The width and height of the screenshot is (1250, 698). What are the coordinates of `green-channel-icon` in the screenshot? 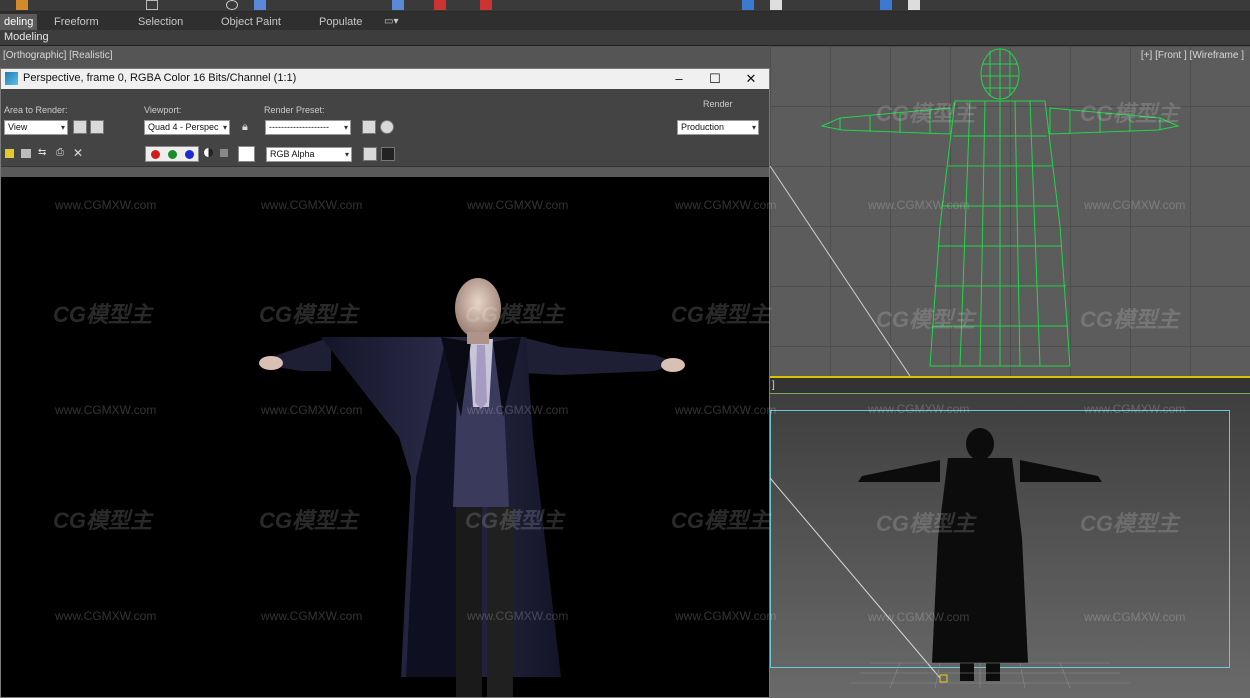 It's located at (172, 154).